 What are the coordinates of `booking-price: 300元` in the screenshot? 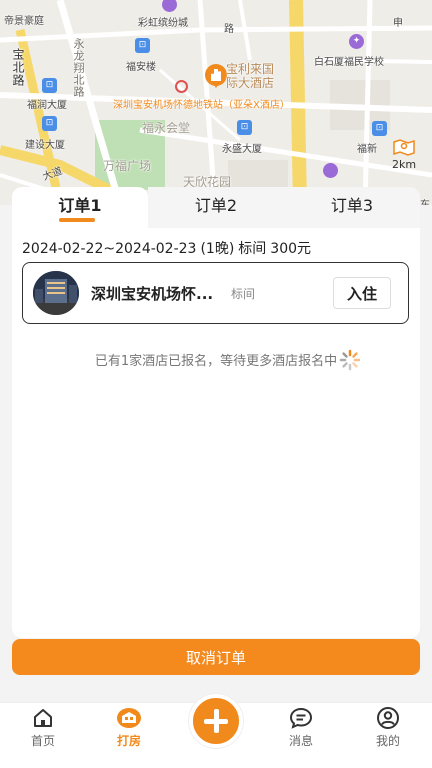 It's located at (291, 249).